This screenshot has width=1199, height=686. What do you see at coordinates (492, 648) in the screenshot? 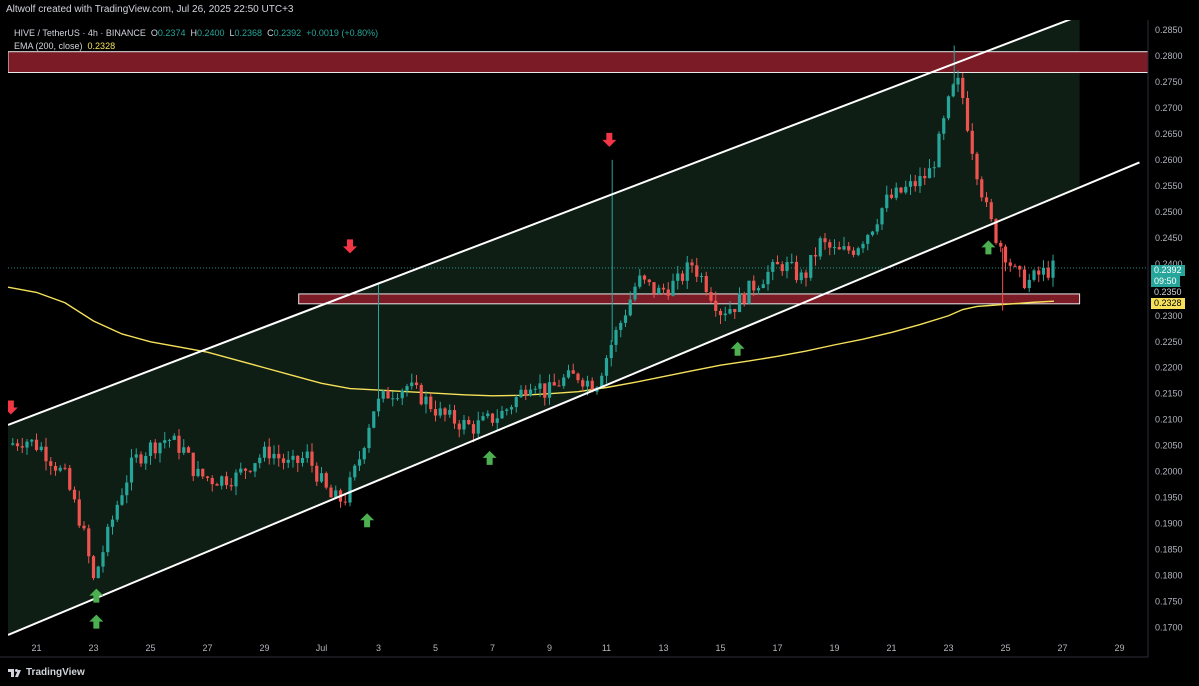
I see `x-tick-label: 7` at bounding box center [492, 648].